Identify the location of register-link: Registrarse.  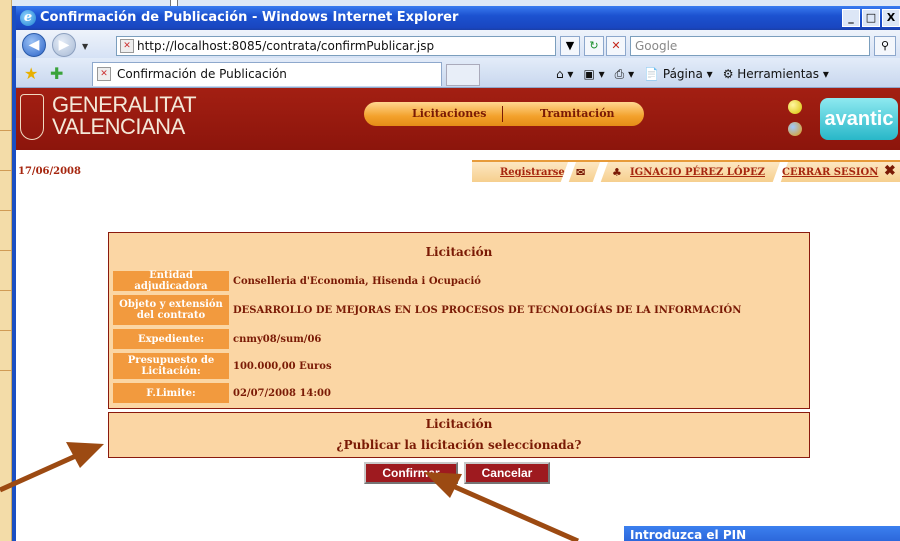
(532, 172).